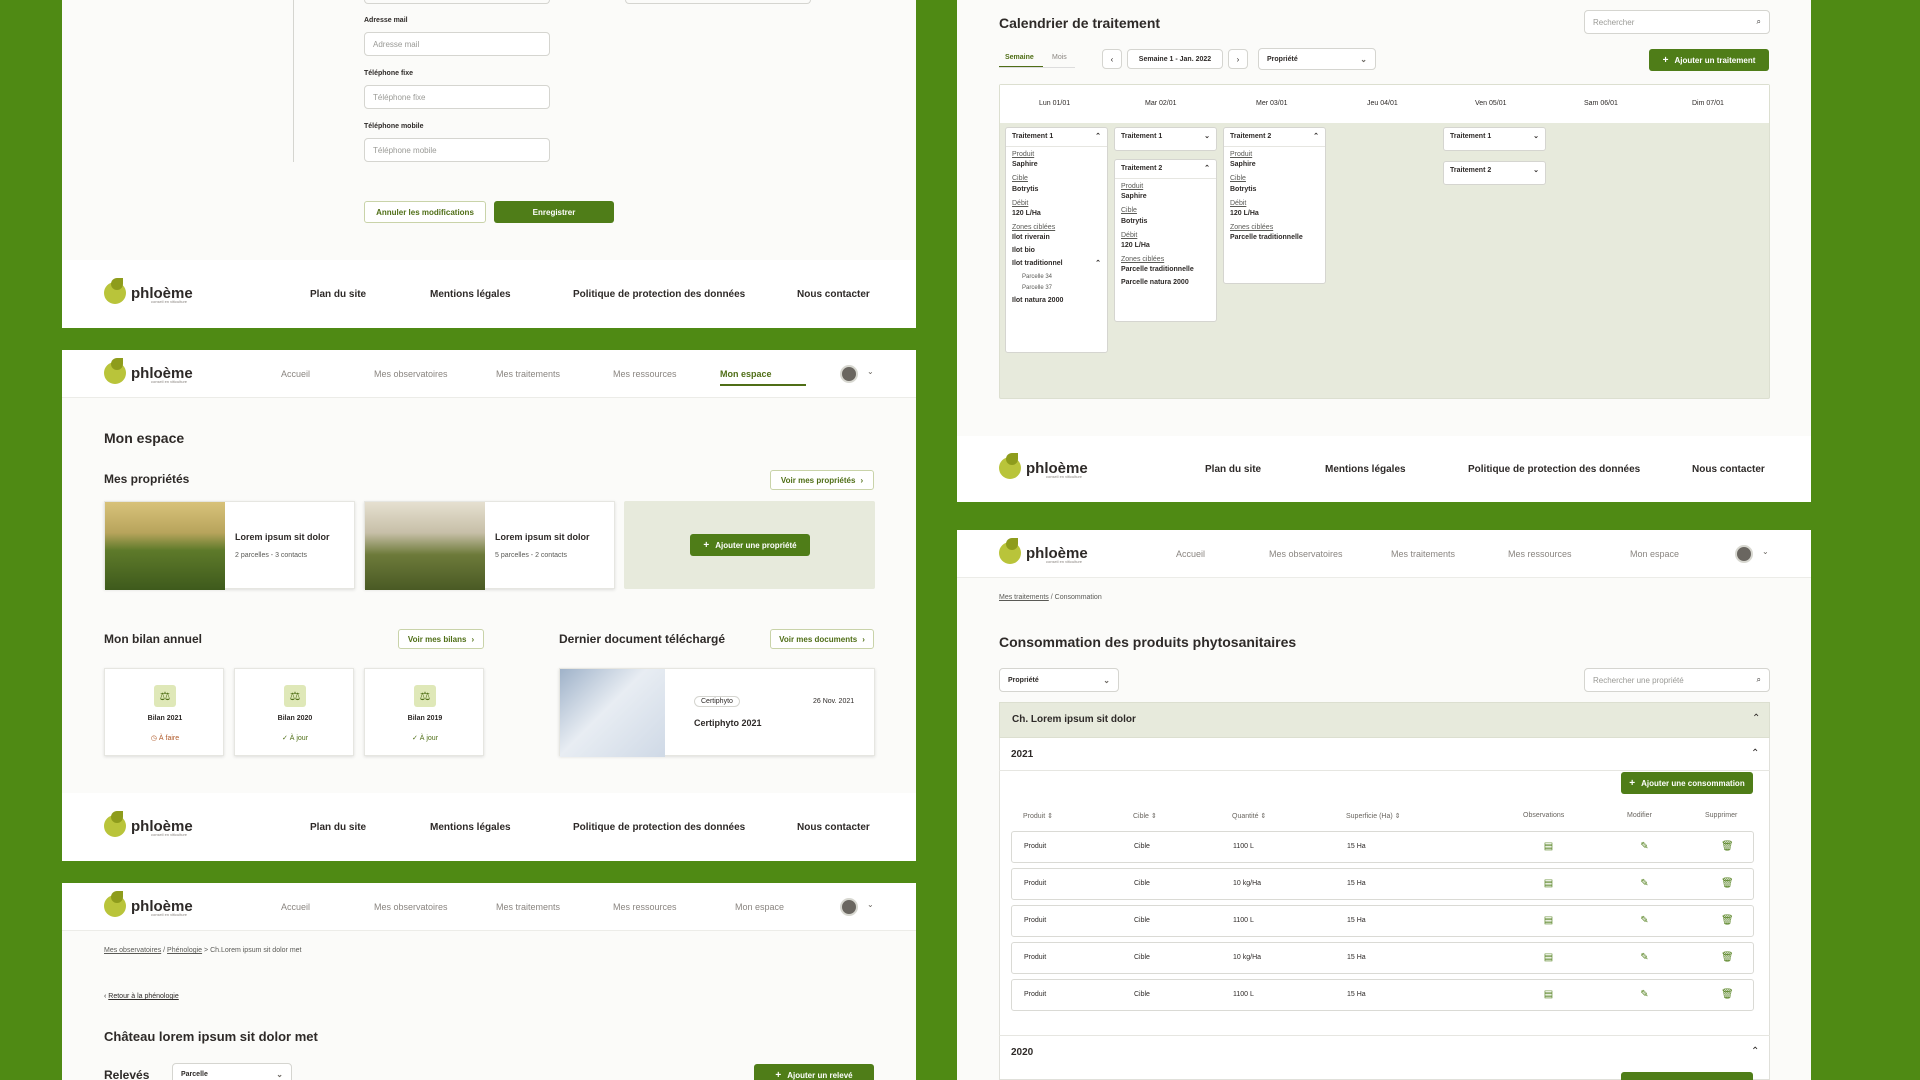 This screenshot has height=1080, width=1920. What do you see at coordinates (441, 639) in the screenshot?
I see `see-bilans-button: Voir mes bilans ›` at bounding box center [441, 639].